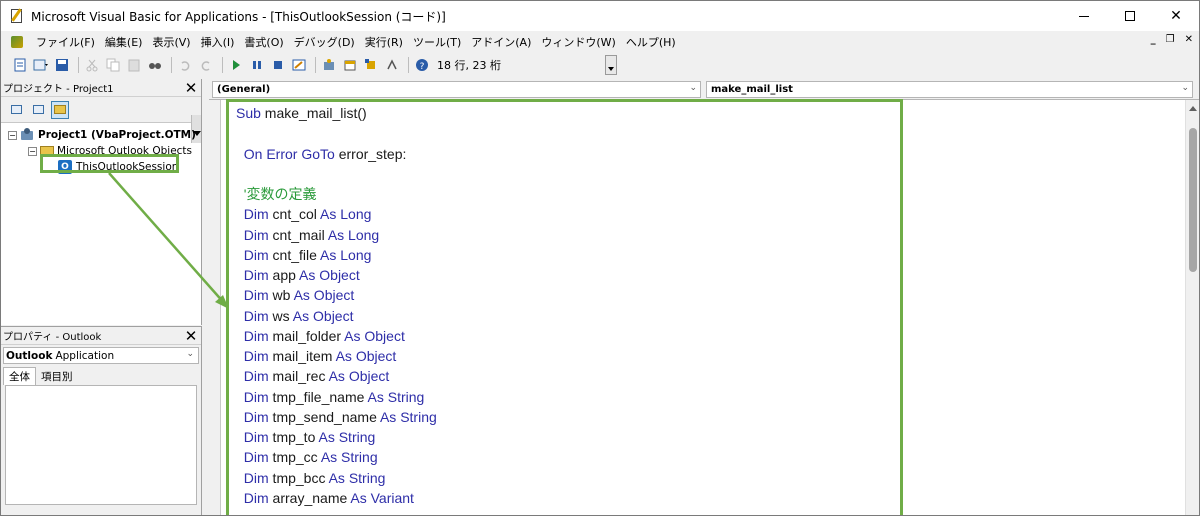 Image resolution: width=1200 pixels, height=516 pixels. What do you see at coordinates (205, 297) in the screenshot?
I see `panel-splitter` at bounding box center [205, 297].